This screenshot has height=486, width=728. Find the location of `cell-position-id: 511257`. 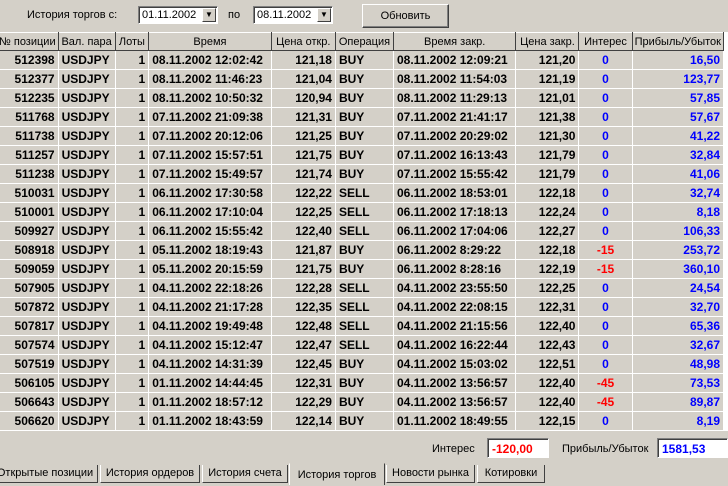

cell-position-id: 511257 is located at coordinates (29, 155).